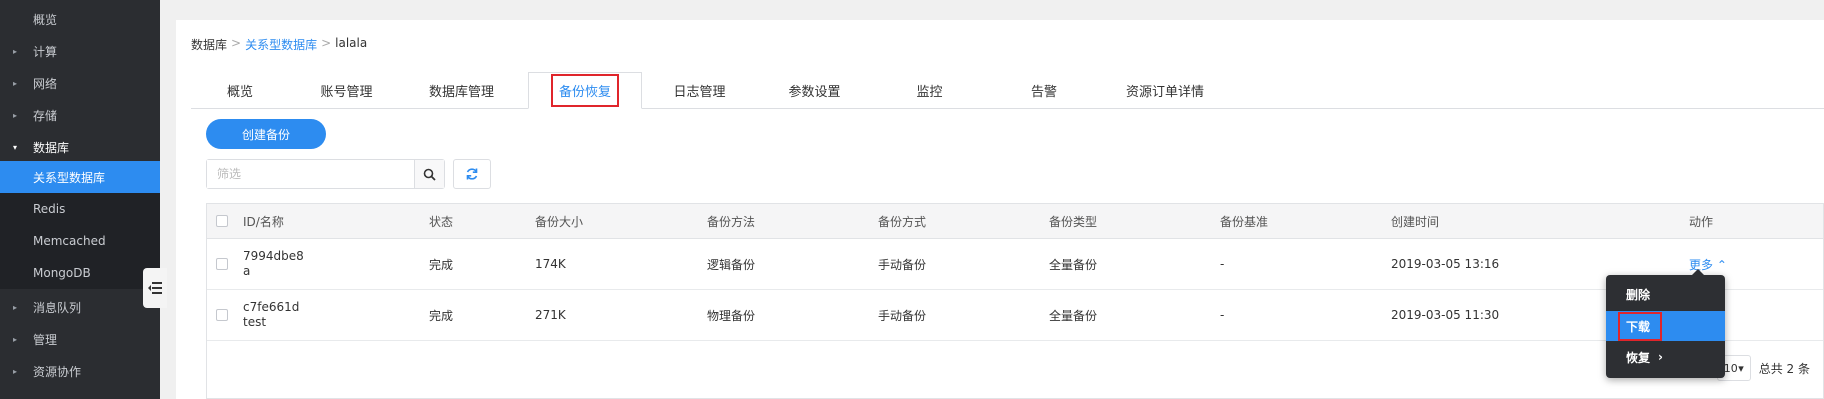 The width and height of the screenshot is (1824, 399). What do you see at coordinates (346, 90) in the screenshot?
I see `tab-accounts: 账号管理` at bounding box center [346, 90].